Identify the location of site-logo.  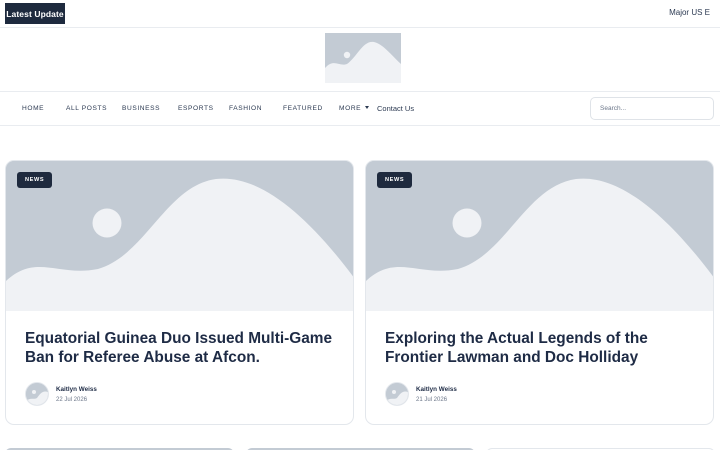
(363, 58).